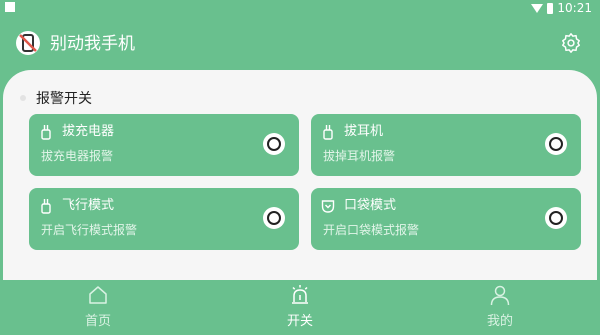 The width and height of the screenshot is (600, 335). Describe the element at coordinates (574, 8) in the screenshot. I see `status-time: 10:21` at that location.